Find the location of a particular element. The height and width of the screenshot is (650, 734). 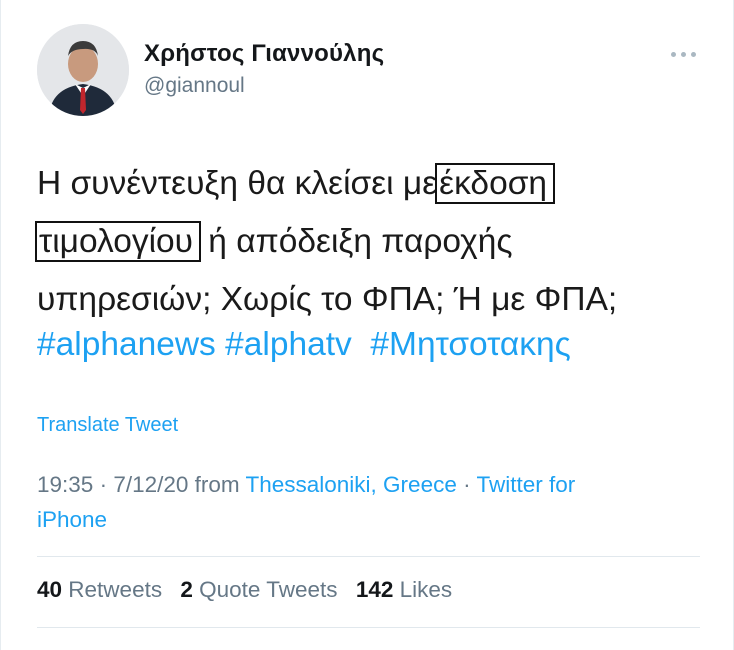

quote-tweets-stat: 2 Quote Tweets is located at coordinates (258, 589).